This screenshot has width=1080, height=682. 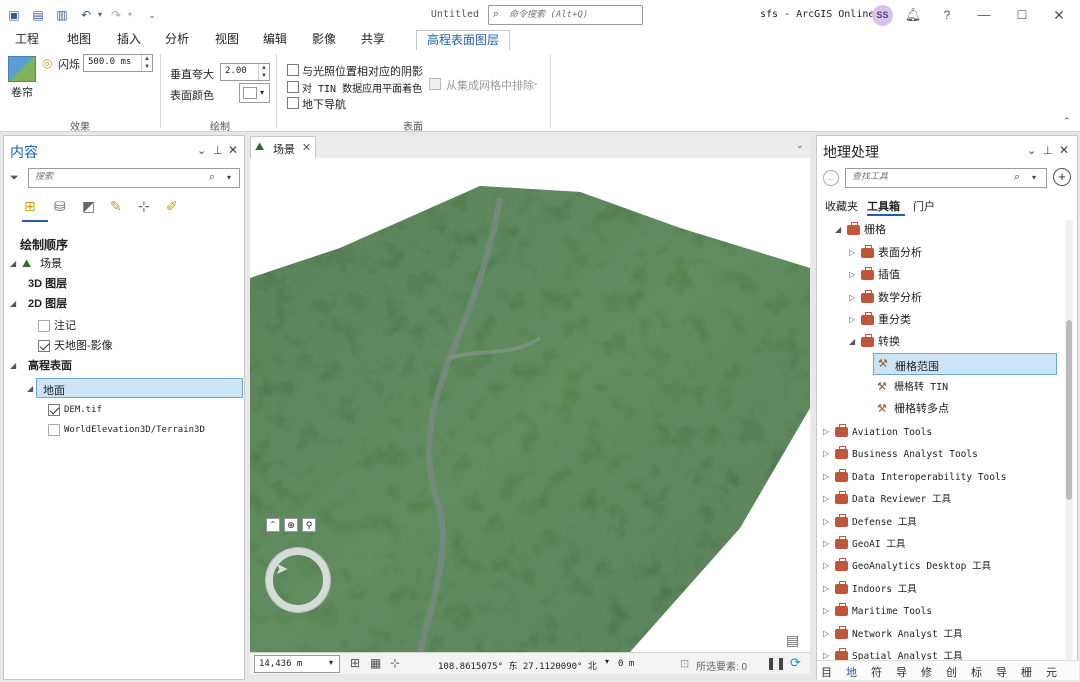 I want to click on tool-item: ⚒ 栅格转 TIN, so click(x=912, y=387).